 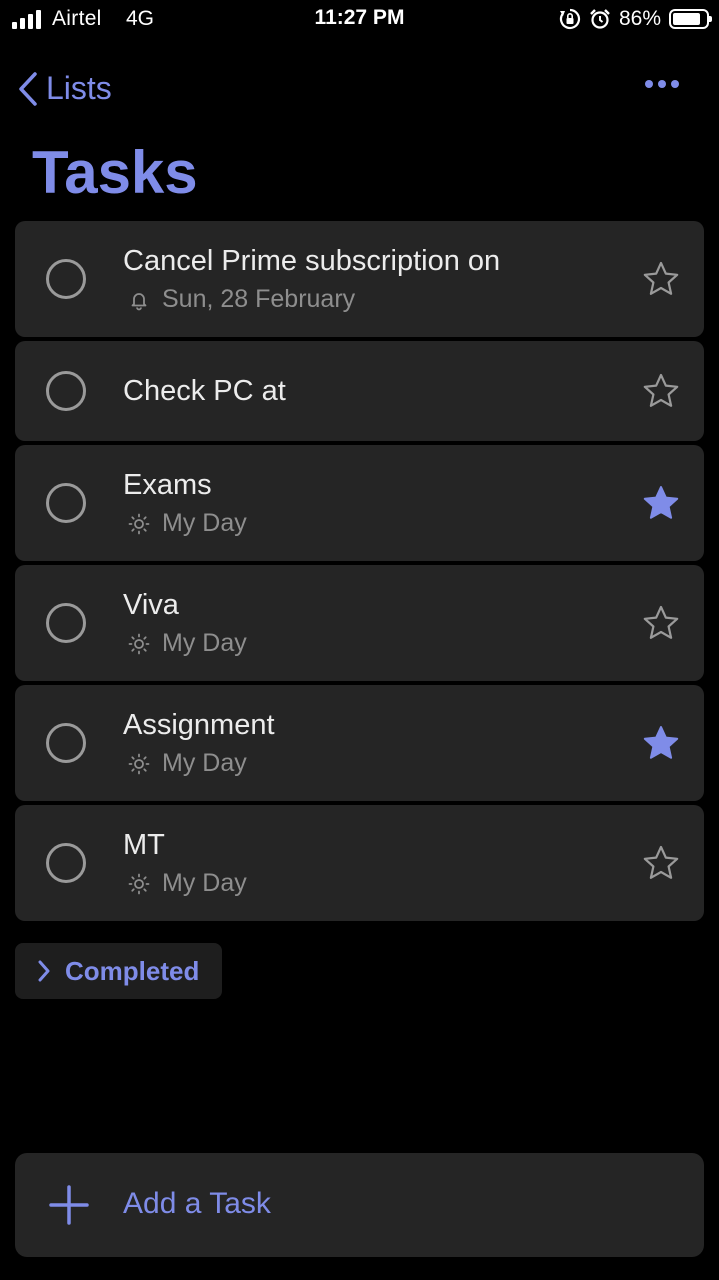 What do you see at coordinates (359, 20) in the screenshot?
I see `status-bar: Airtel 4G 11:27 PM 86%` at bounding box center [359, 20].